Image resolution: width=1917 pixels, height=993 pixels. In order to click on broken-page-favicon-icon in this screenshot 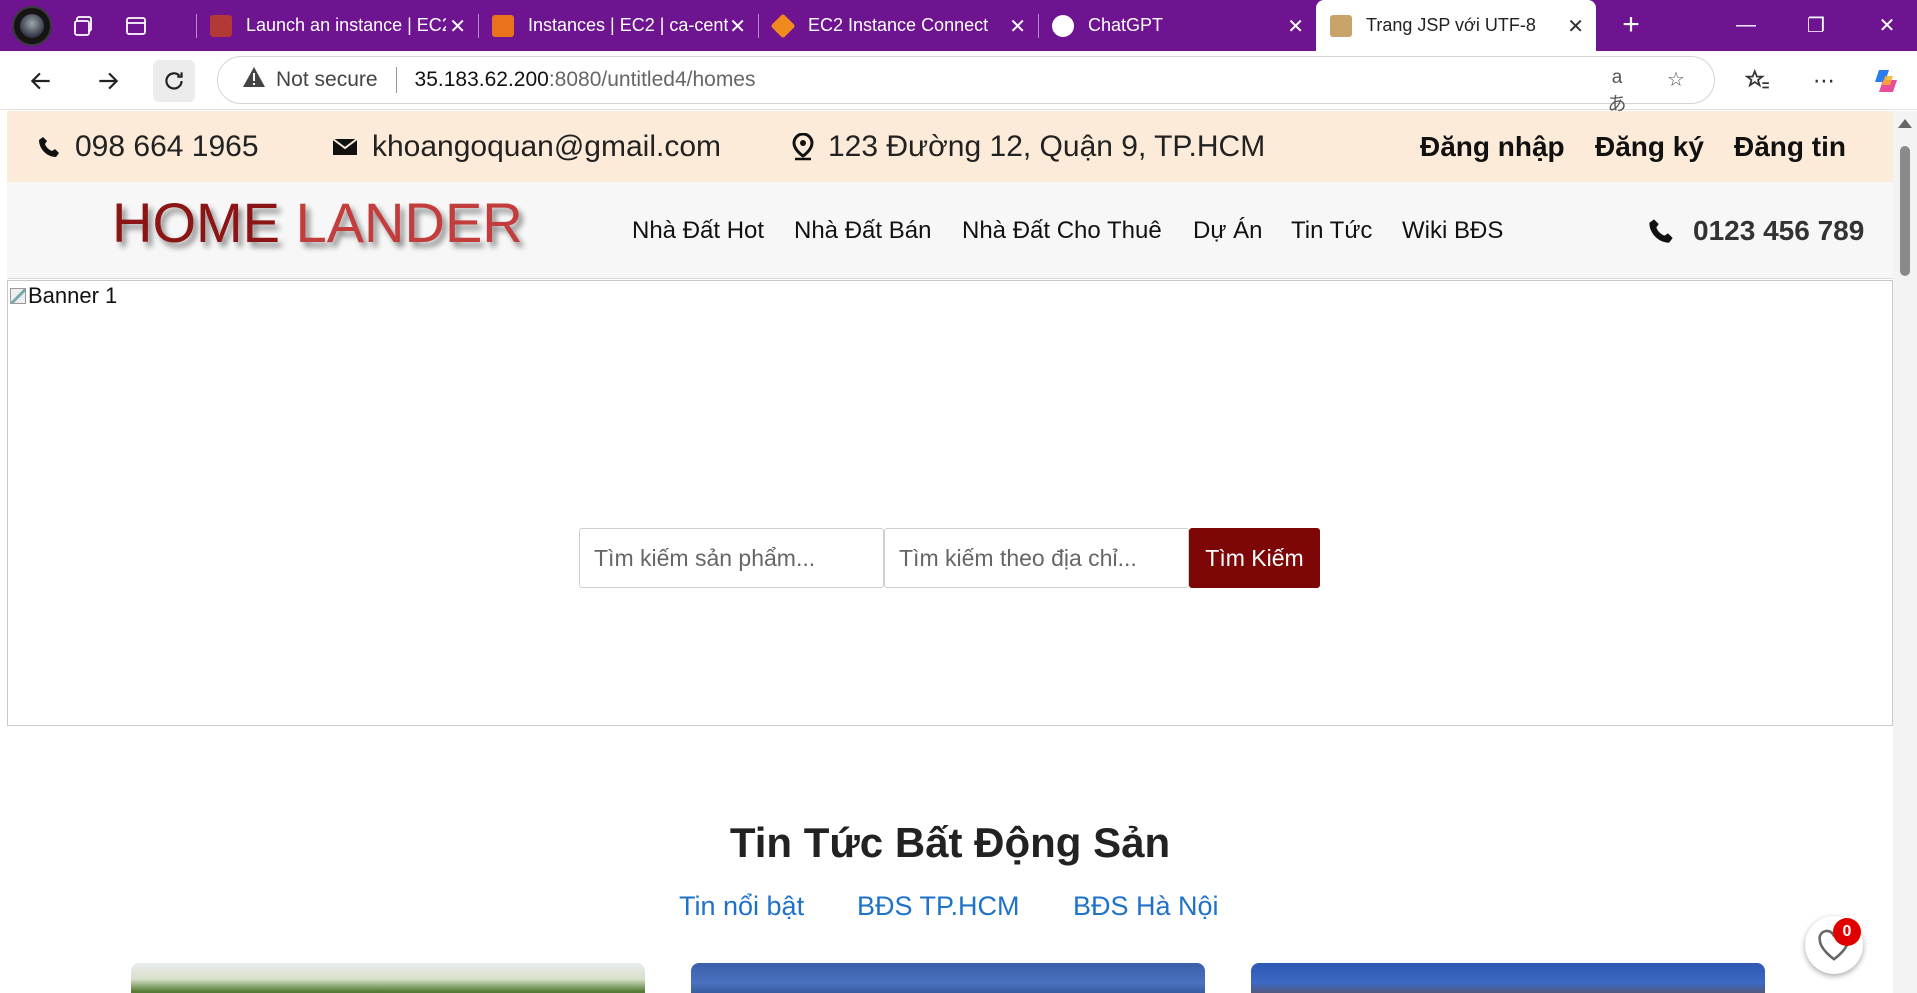, I will do `click(1341, 25)`.